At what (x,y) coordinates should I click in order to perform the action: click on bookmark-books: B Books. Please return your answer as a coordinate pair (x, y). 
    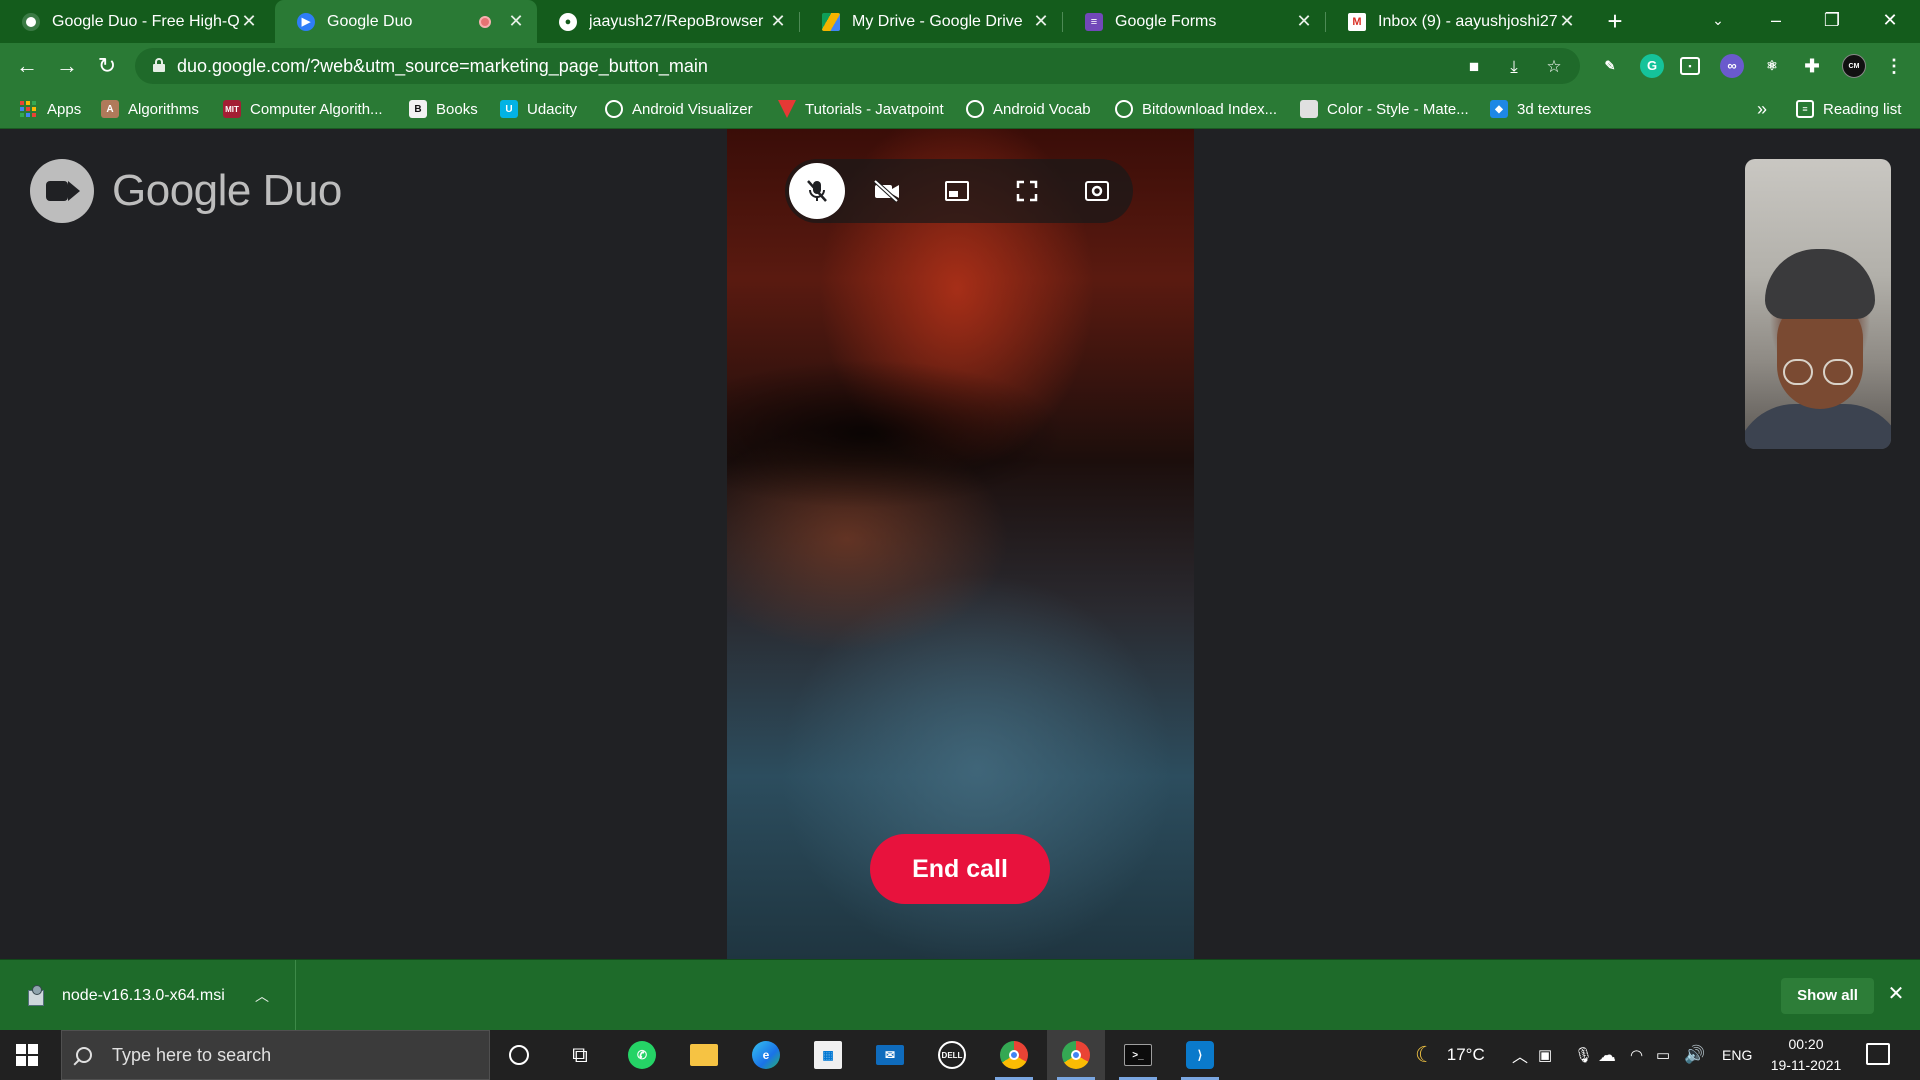
    Looking at the image, I should click on (443, 109).